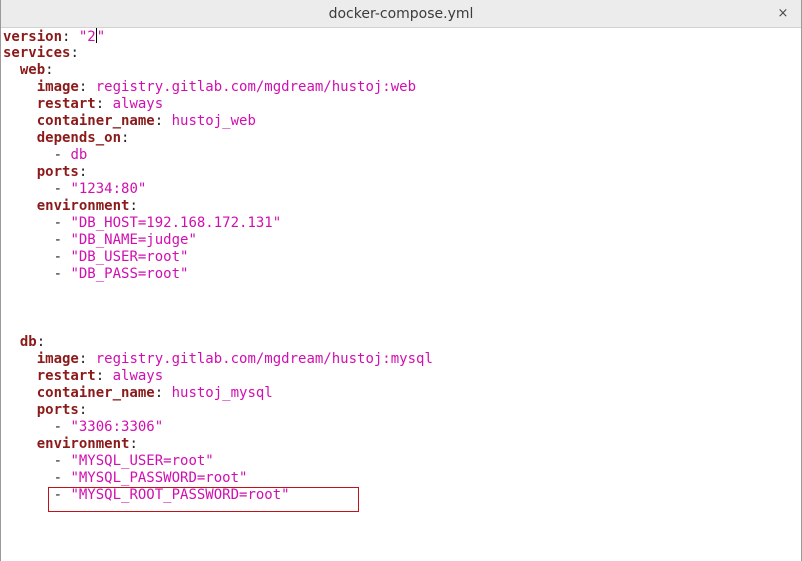  Describe the element at coordinates (401, 189) in the screenshot. I see `code-line: - "1234:80"` at that location.